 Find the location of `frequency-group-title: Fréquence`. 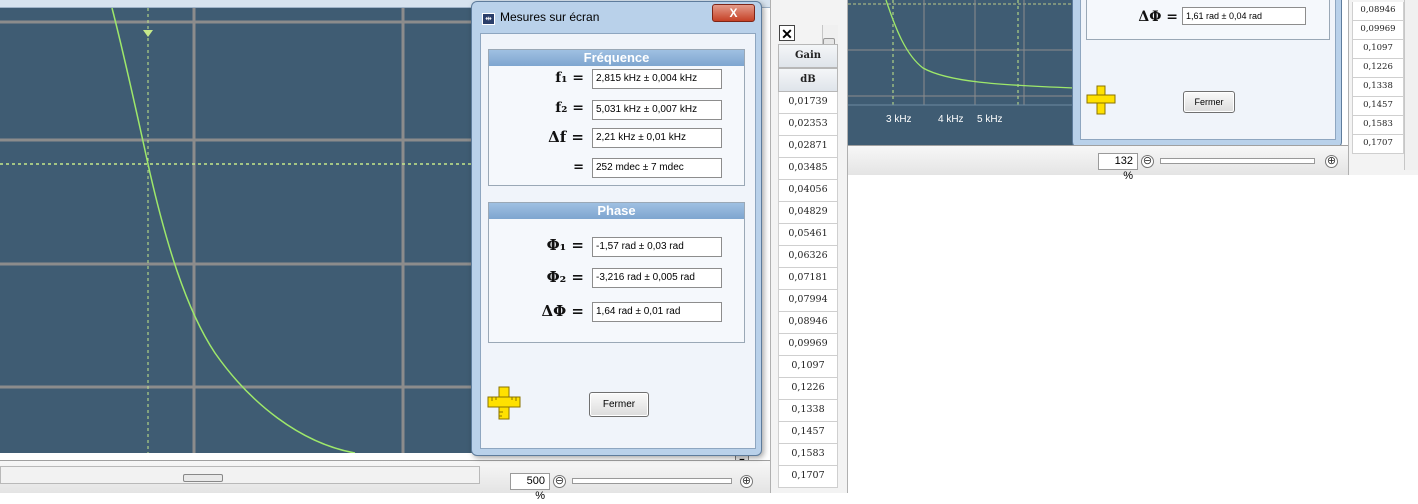

frequency-group-title: Fréquence is located at coordinates (616, 58).